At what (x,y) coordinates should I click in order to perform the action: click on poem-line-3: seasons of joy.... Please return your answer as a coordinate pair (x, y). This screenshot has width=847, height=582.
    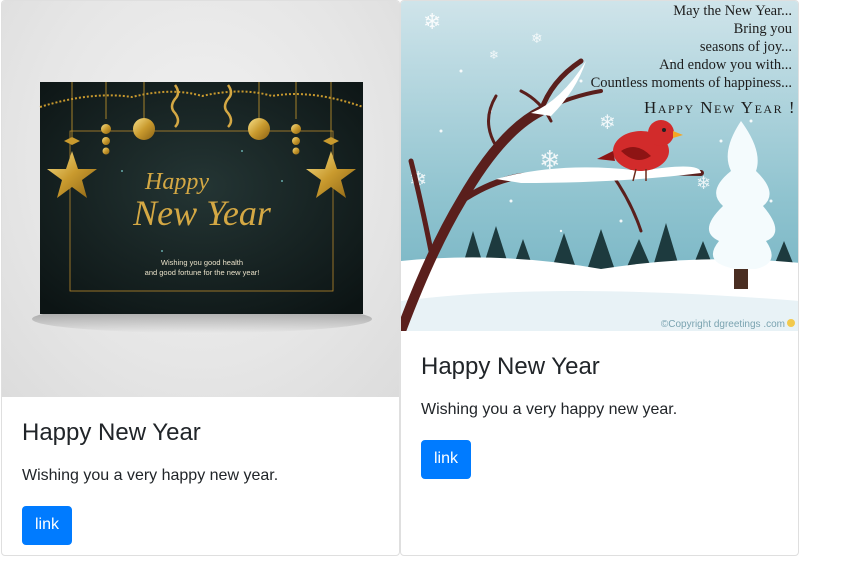
    Looking at the image, I should click on (746, 47).